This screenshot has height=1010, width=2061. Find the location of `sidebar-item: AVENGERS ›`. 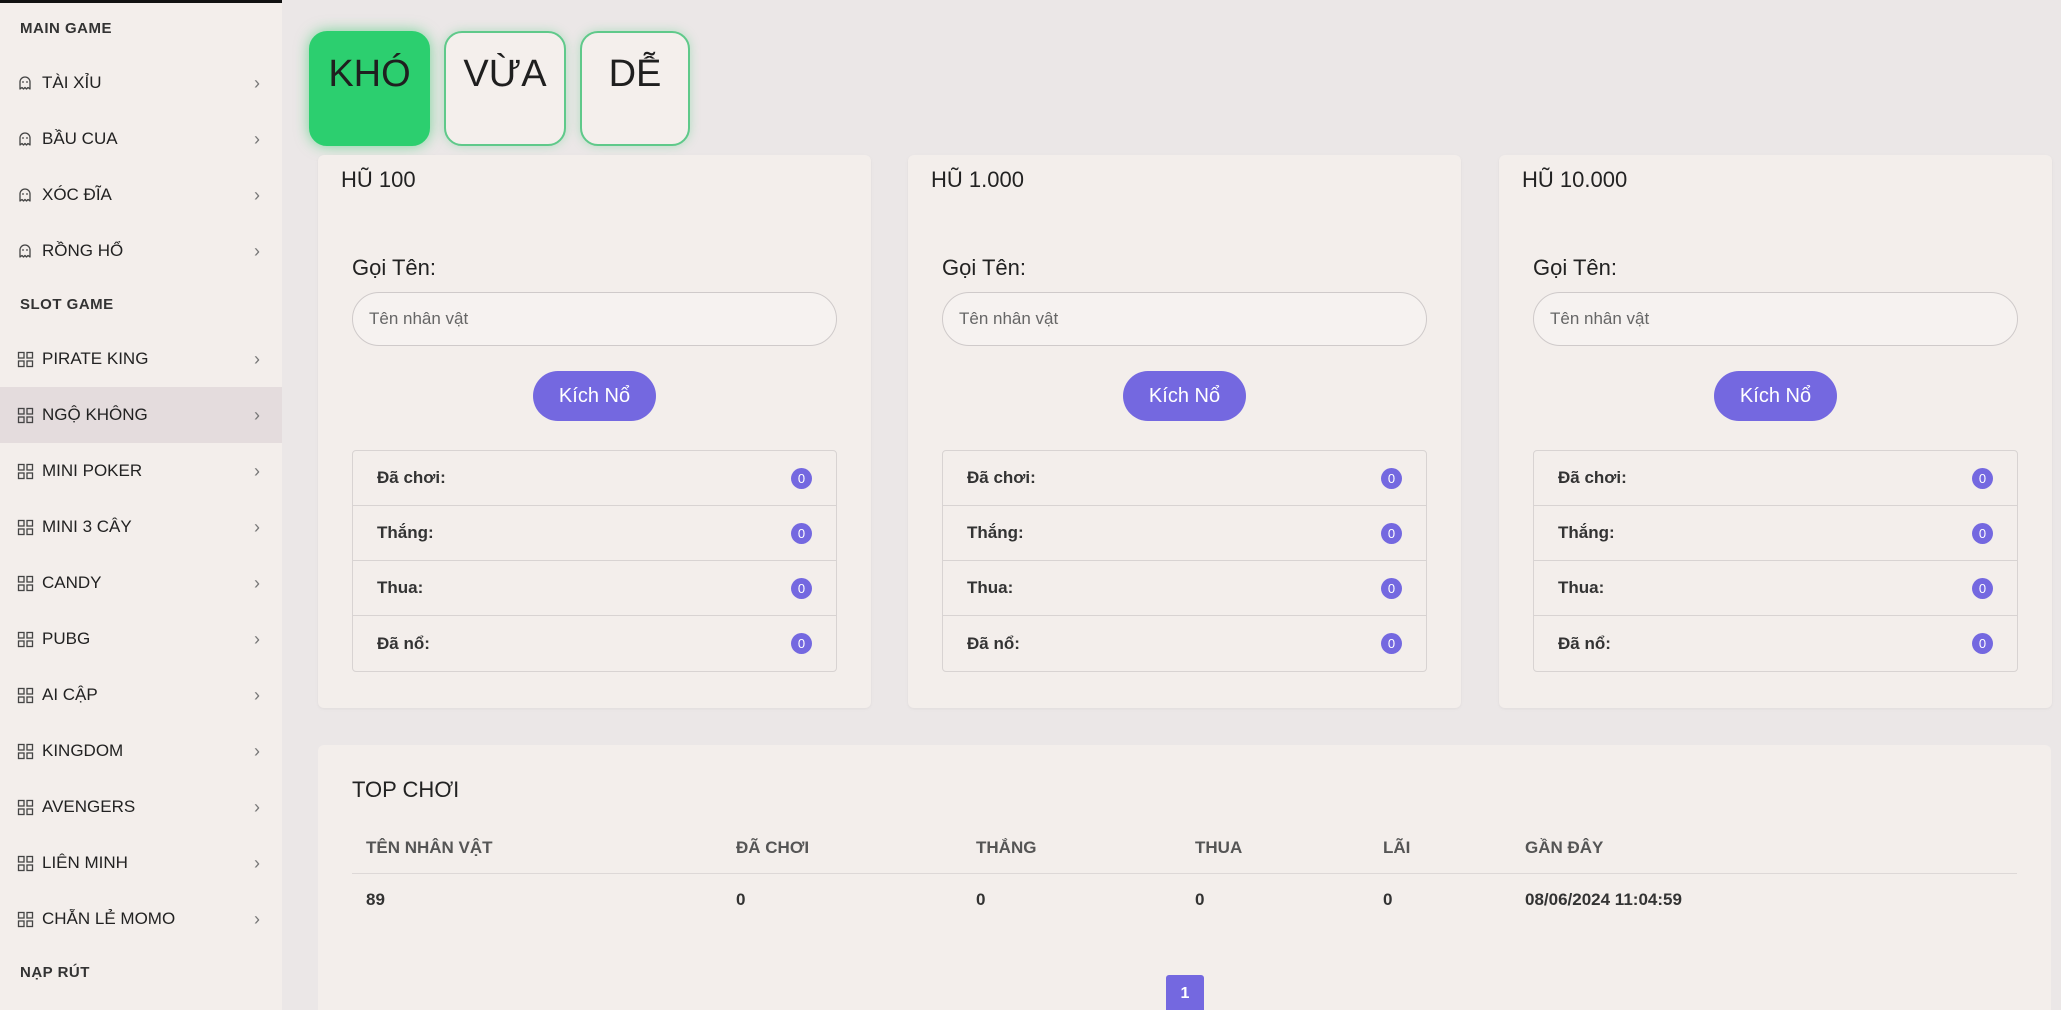

sidebar-item: AVENGERS › is located at coordinates (141, 807).